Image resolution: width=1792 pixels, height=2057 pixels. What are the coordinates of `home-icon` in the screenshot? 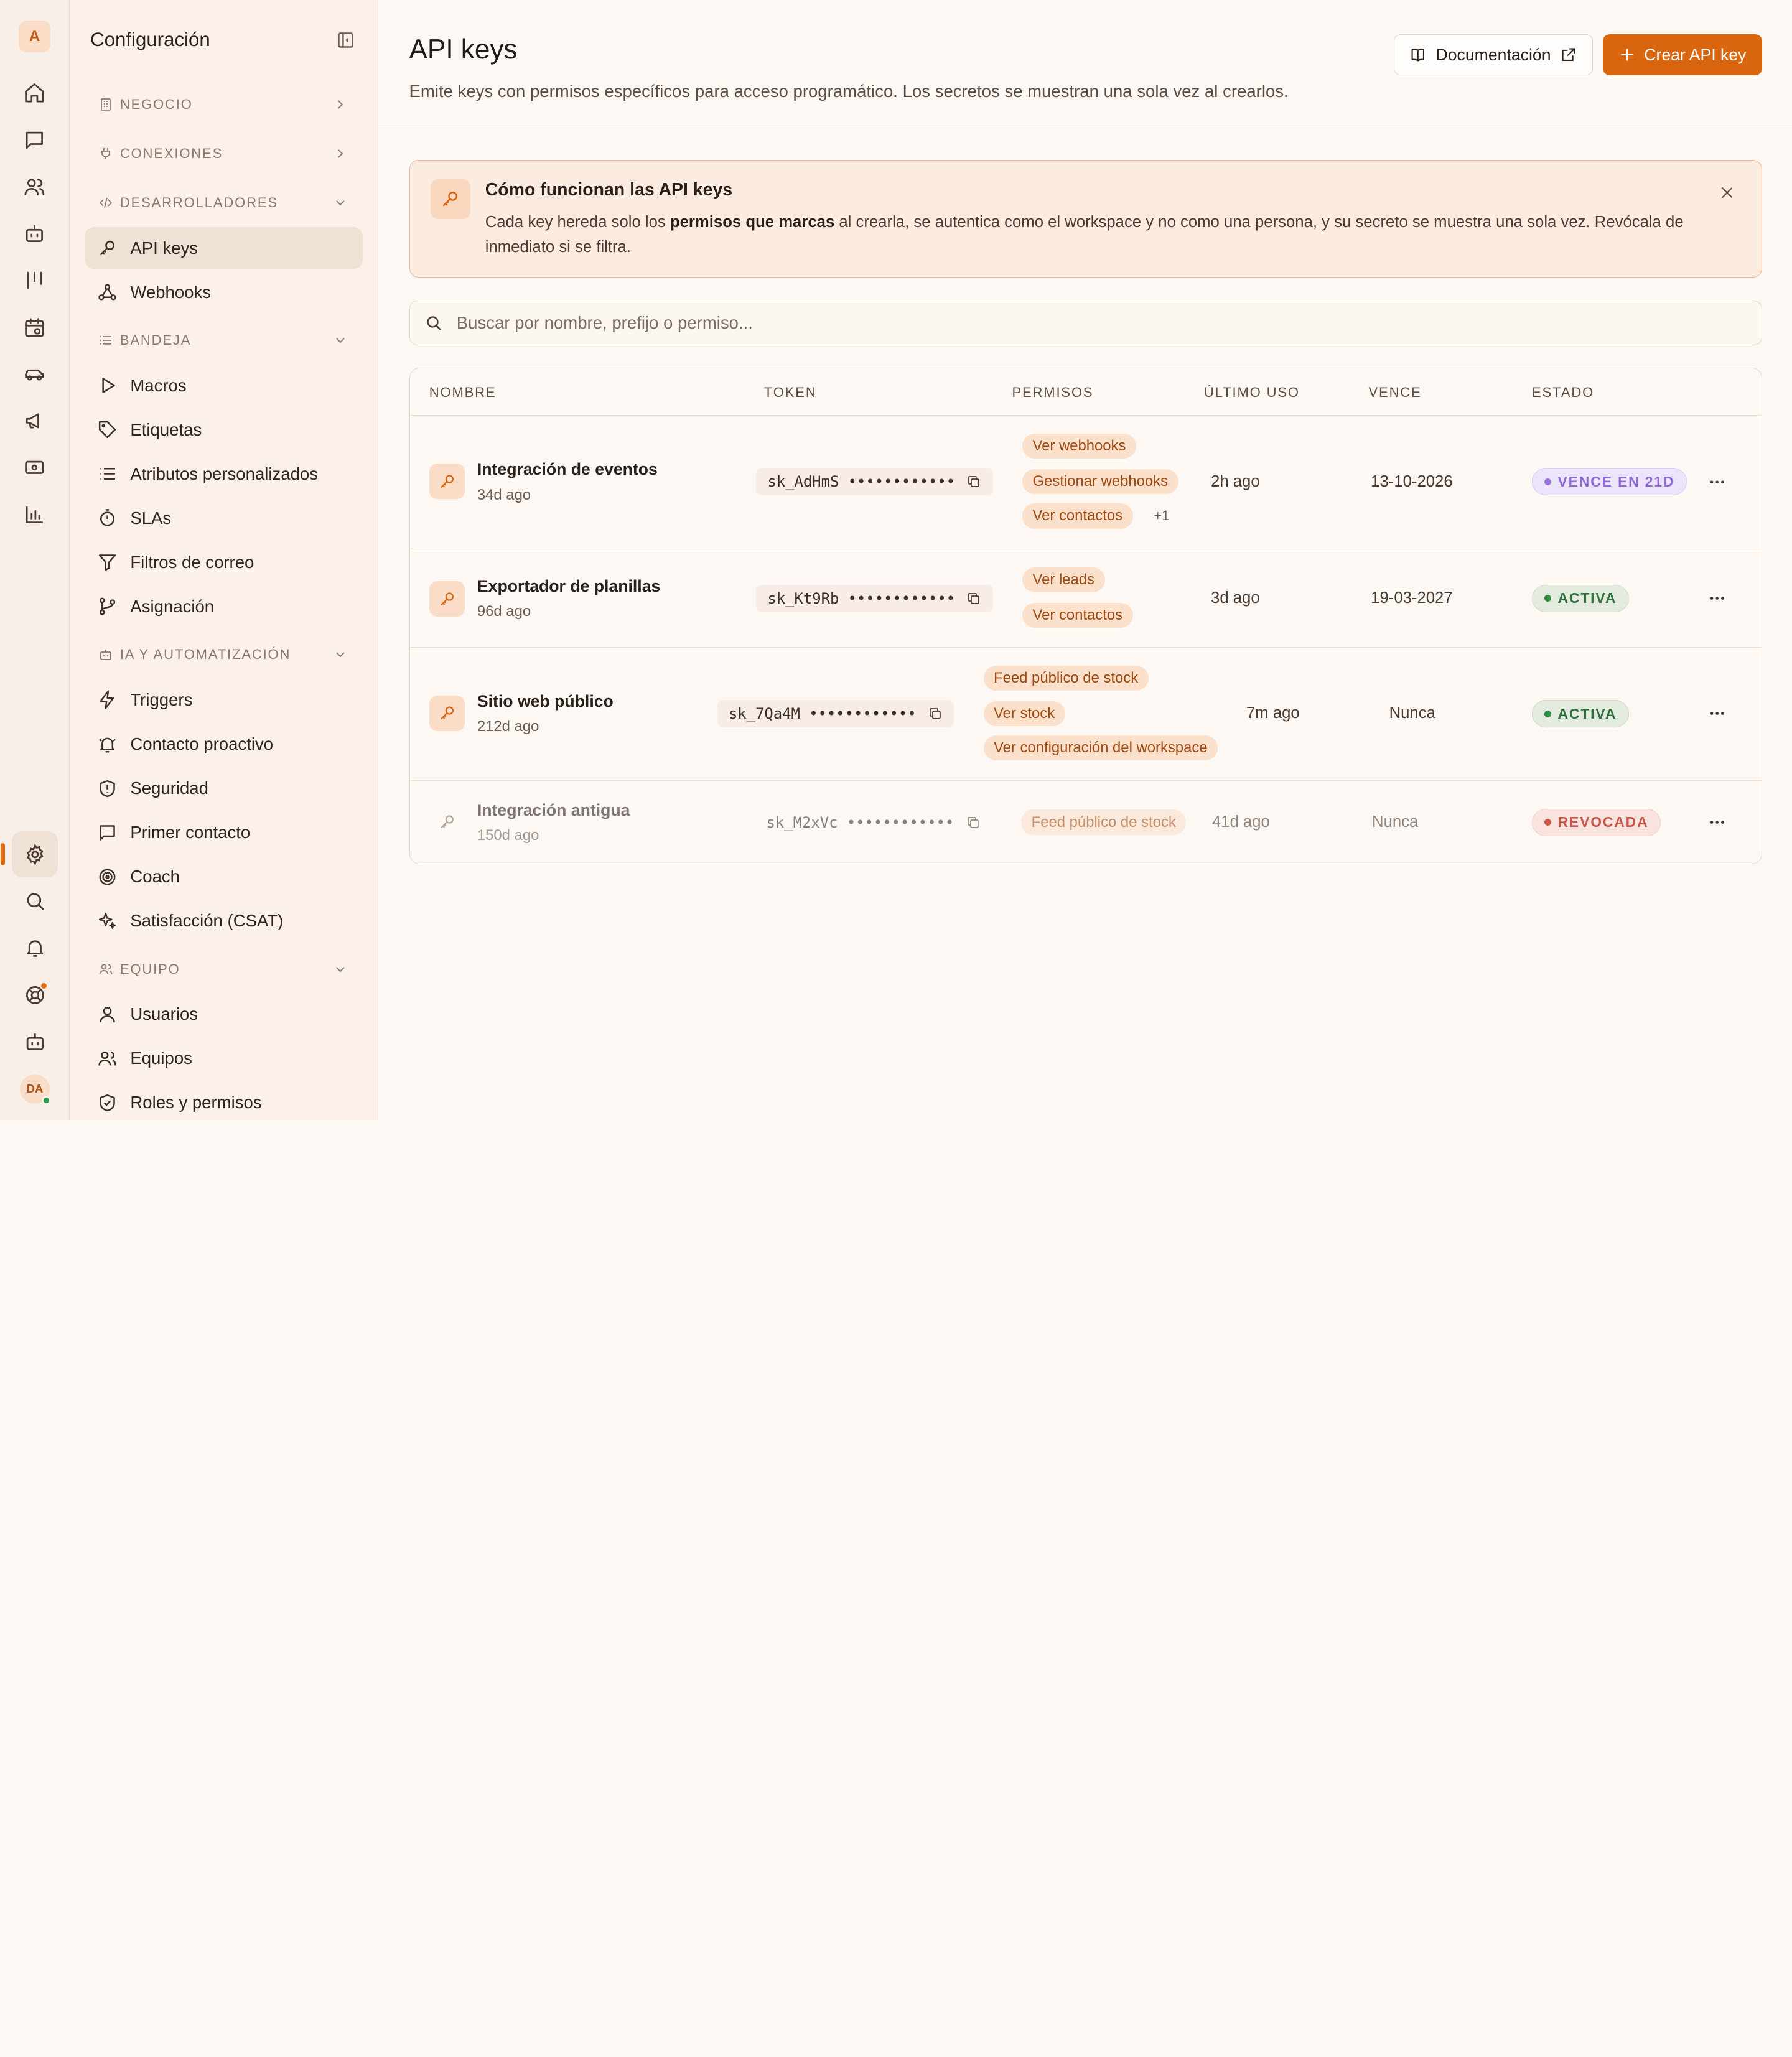 It's located at (35, 93).